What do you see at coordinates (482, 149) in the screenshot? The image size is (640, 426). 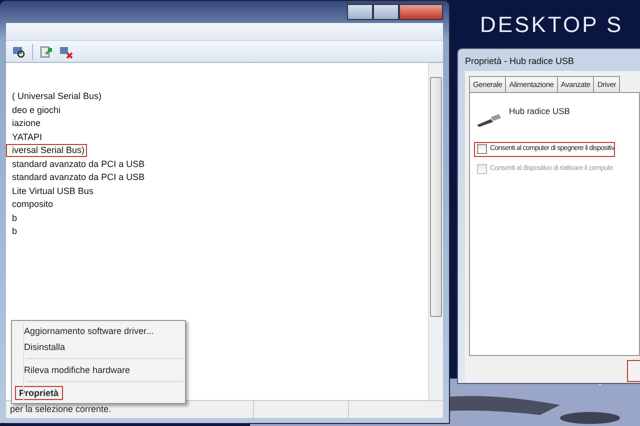 I see `checkbox` at bounding box center [482, 149].